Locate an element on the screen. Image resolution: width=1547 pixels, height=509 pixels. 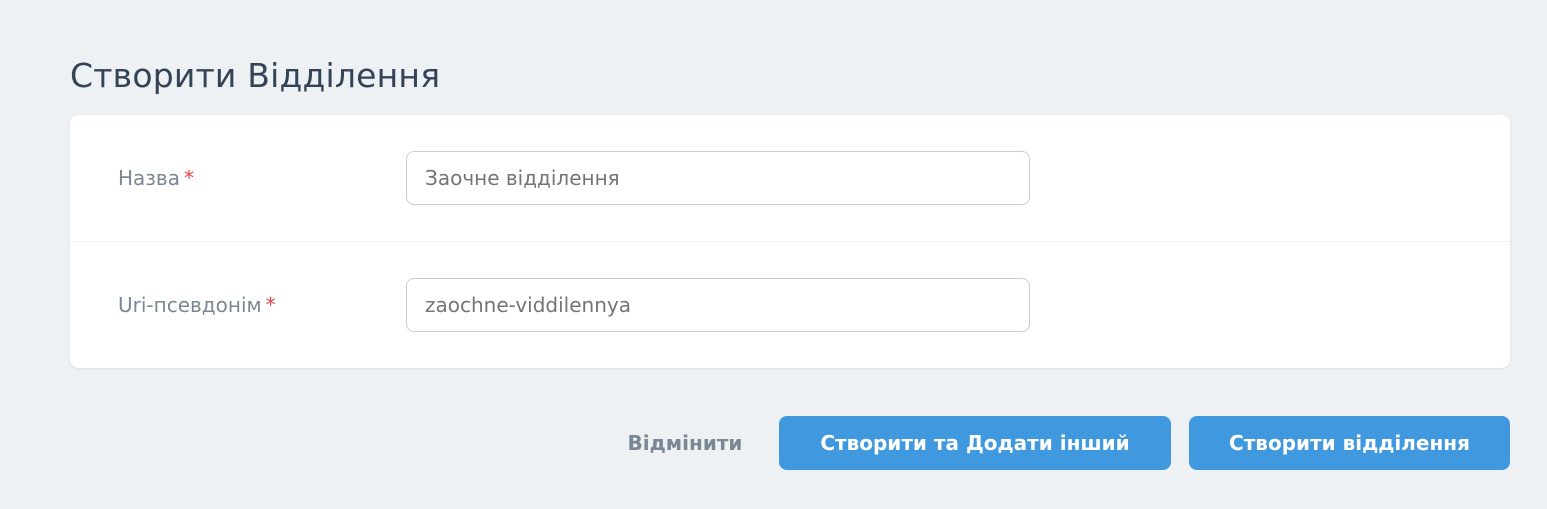
create-department-button: Створити відділення is located at coordinates (1349, 443).